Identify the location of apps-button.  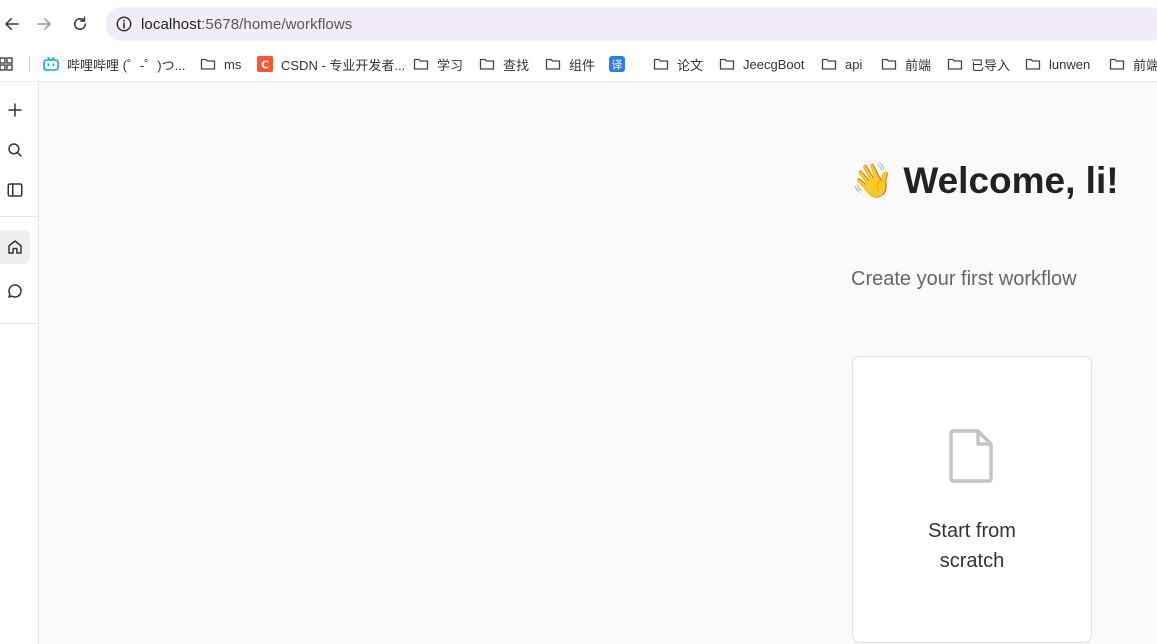
(8, 64).